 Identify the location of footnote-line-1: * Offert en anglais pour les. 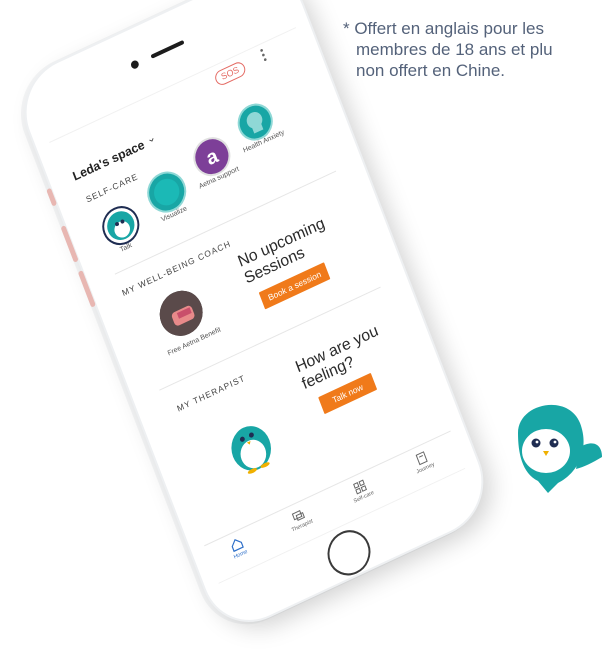
(443, 28).